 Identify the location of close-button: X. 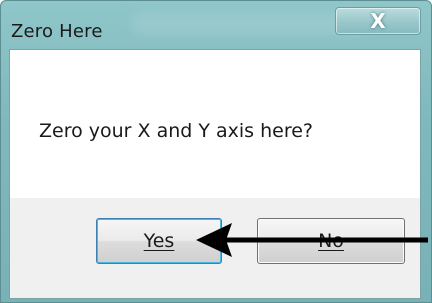
(378, 21).